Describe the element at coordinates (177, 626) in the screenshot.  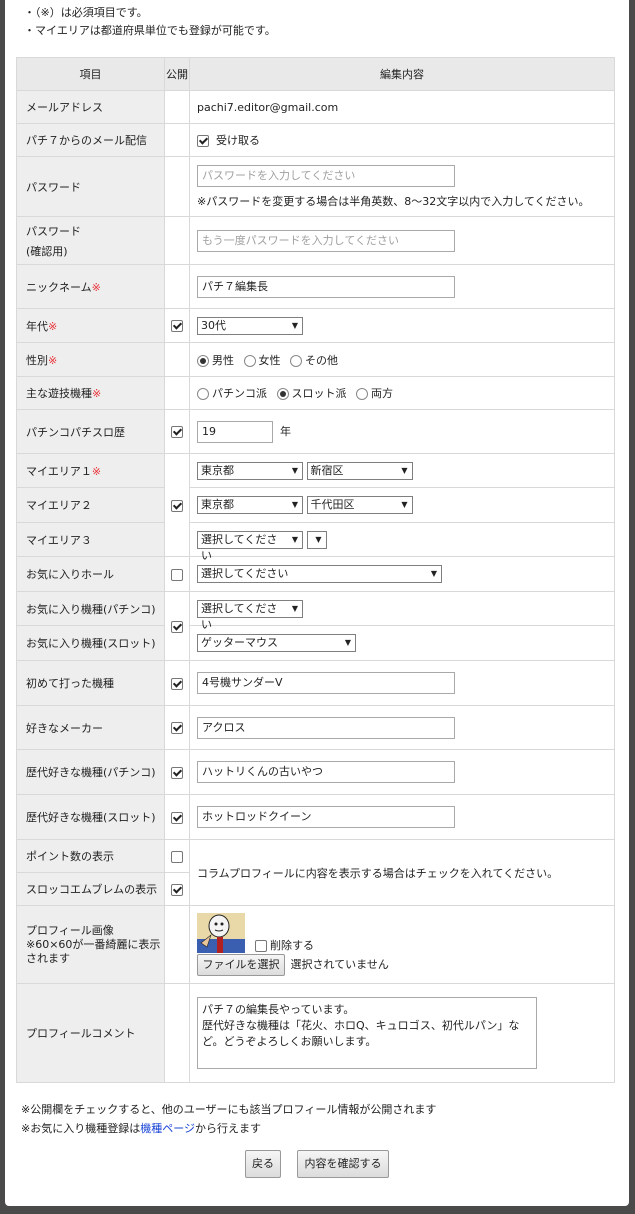
I see `fav-machine-public-checkbox` at that location.